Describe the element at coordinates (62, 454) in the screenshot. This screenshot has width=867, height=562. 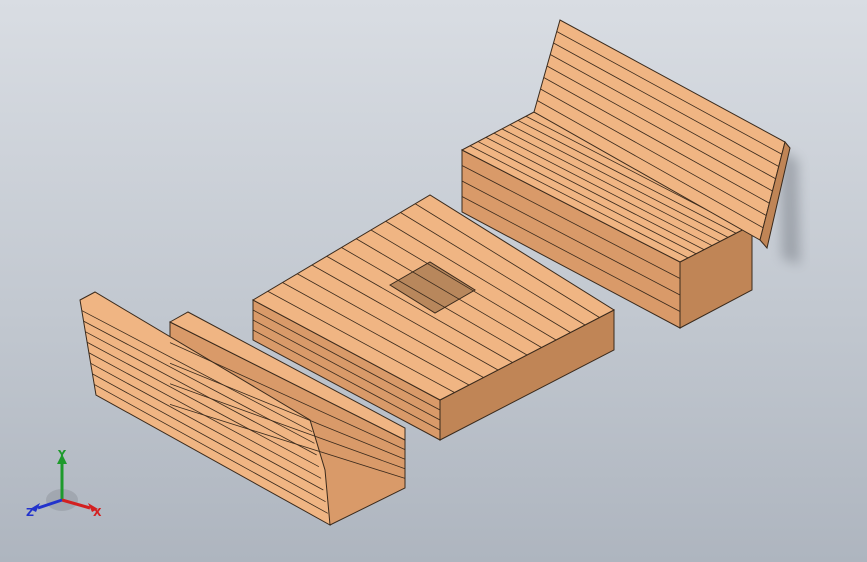
I see `y-axis-label: Y` at that location.